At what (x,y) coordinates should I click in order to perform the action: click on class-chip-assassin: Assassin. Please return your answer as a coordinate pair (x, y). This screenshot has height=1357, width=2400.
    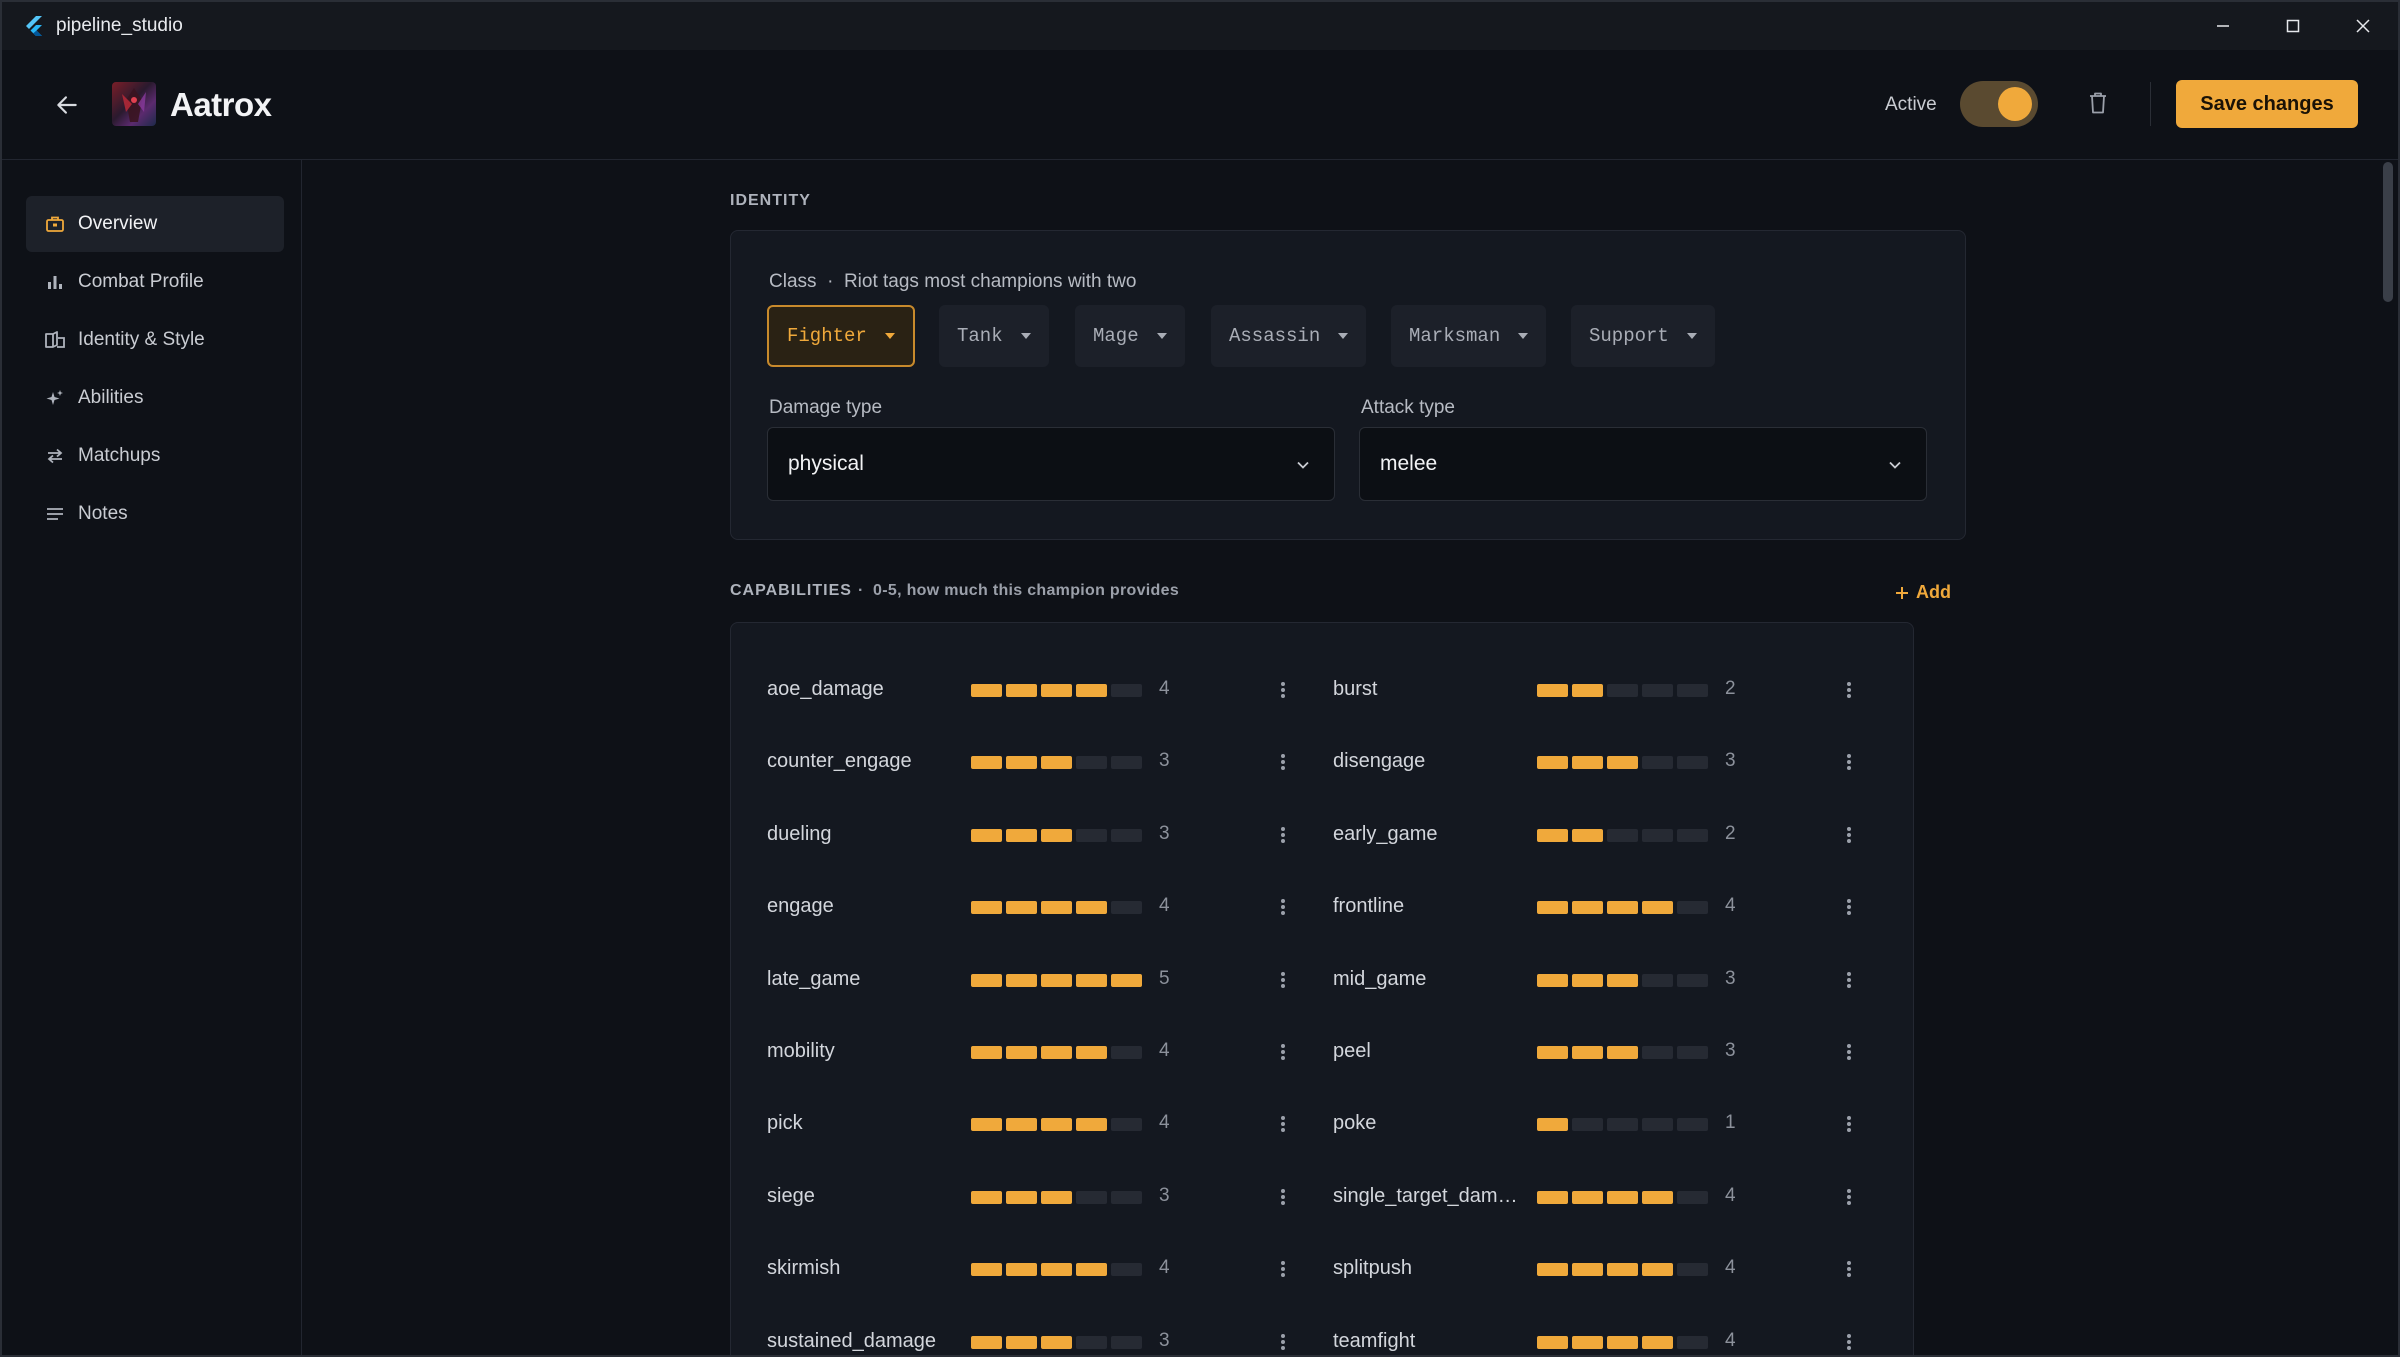
    Looking at the image, I should click on (1289, 336).